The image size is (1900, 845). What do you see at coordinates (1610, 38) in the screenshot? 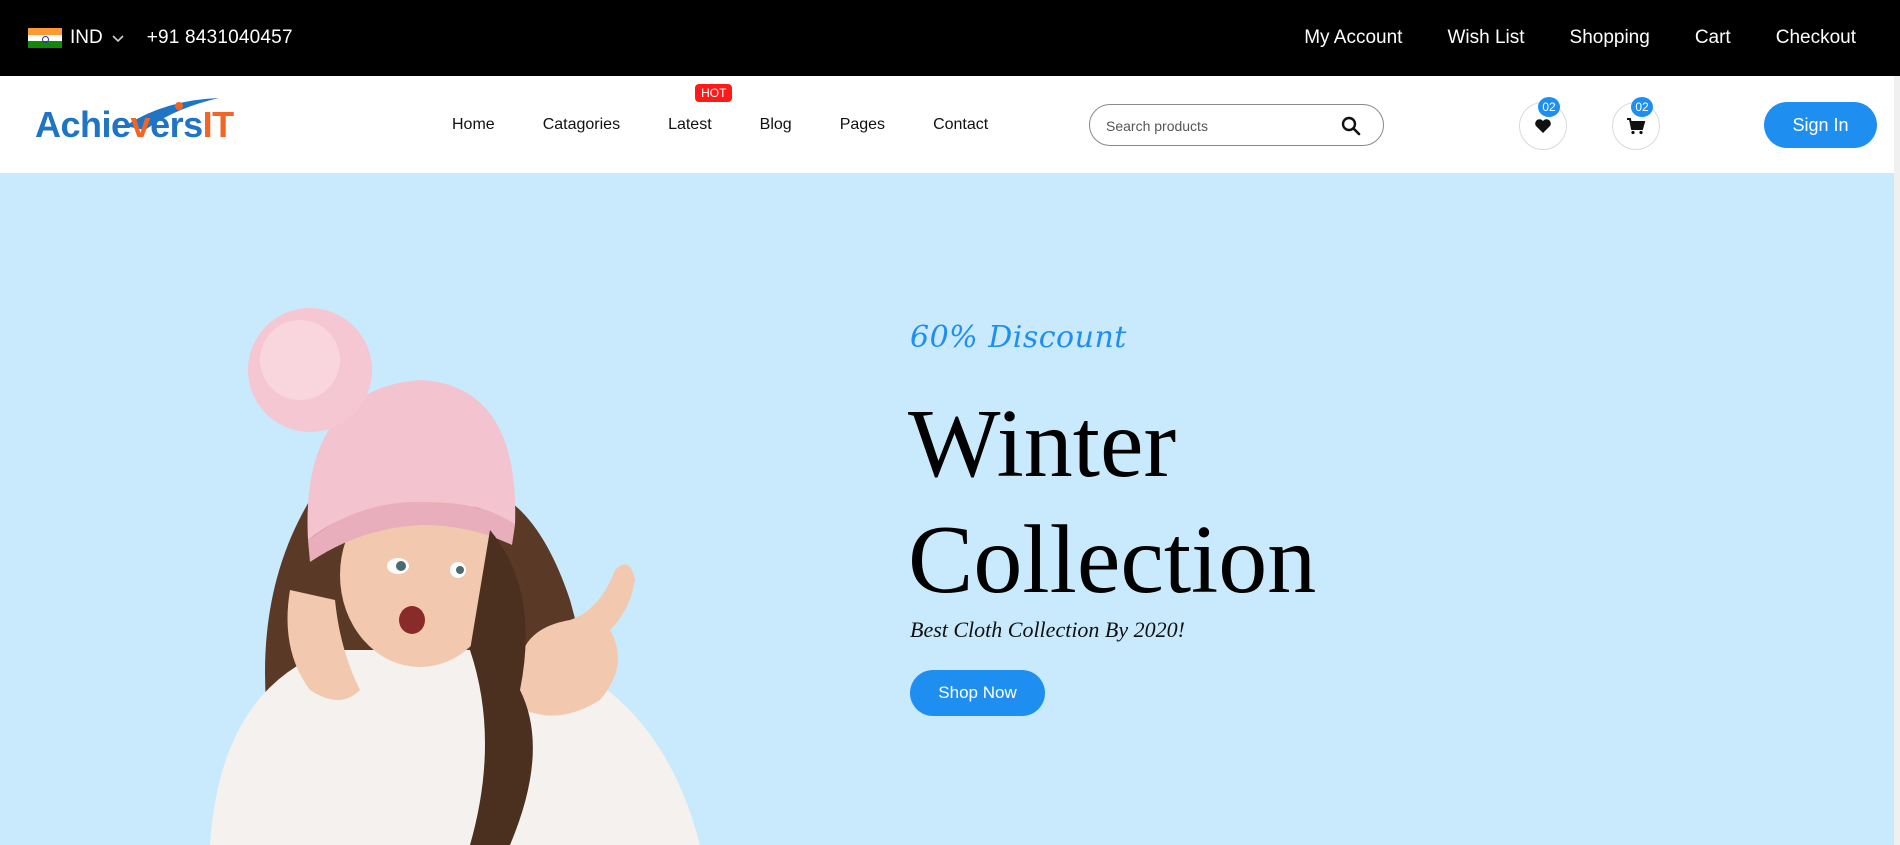
I see `shopping-link: Shopping` at bounding box center [1610, 38].